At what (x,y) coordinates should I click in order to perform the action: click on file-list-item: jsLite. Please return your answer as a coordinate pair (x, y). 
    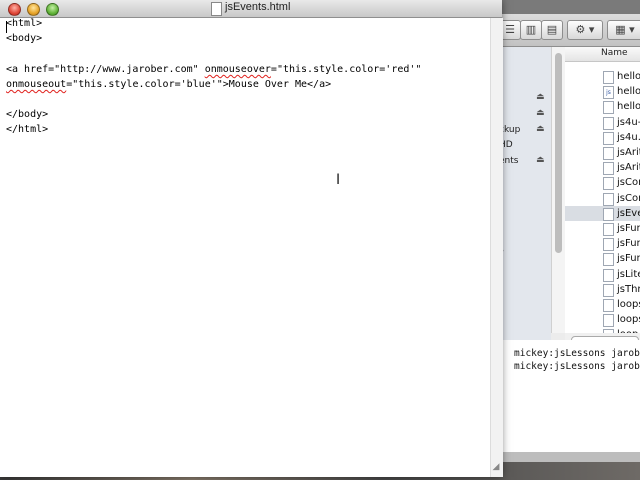
    Looking at the image, I should click on (602, 274).